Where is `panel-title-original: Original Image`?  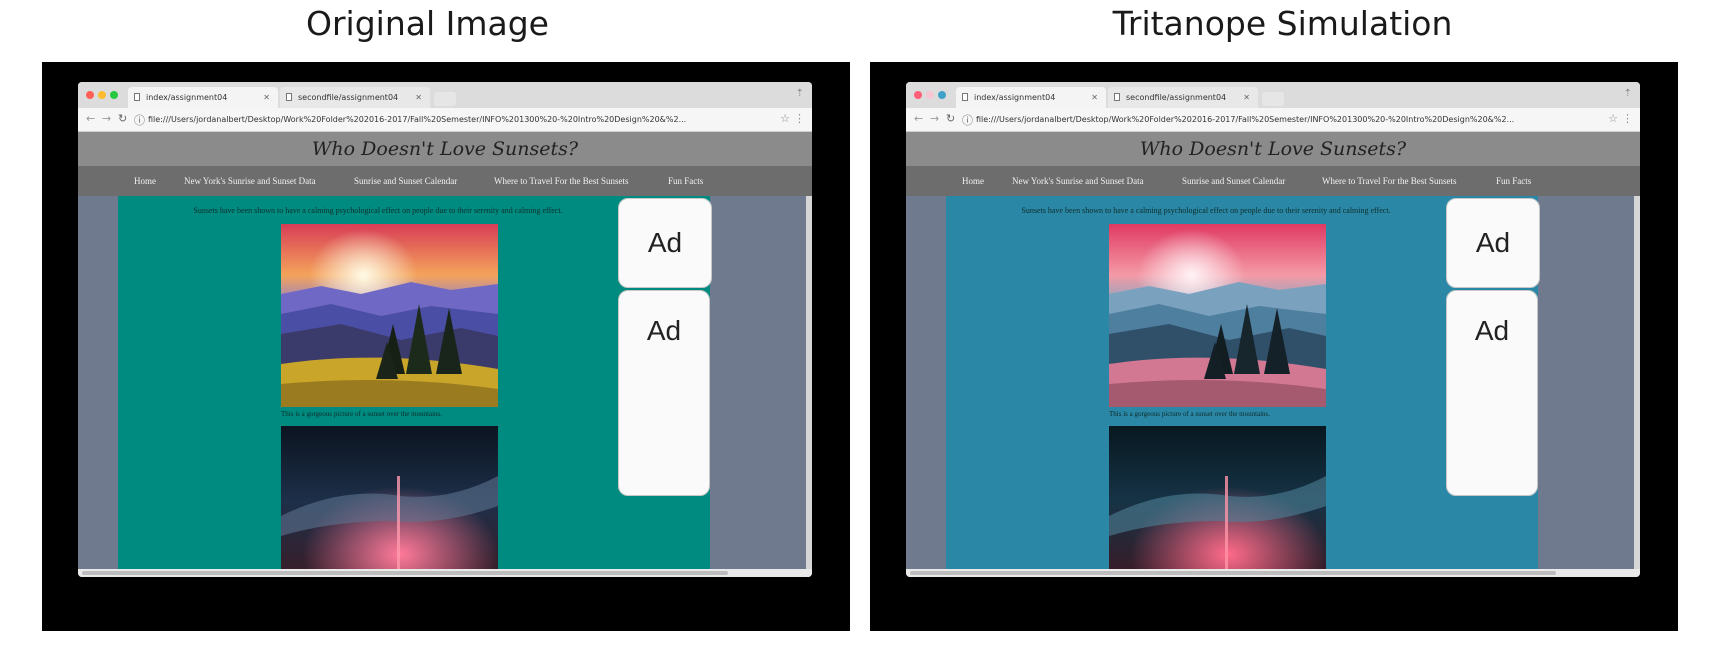
panel-title-original: Original Image is located at coordinates (427, 23).